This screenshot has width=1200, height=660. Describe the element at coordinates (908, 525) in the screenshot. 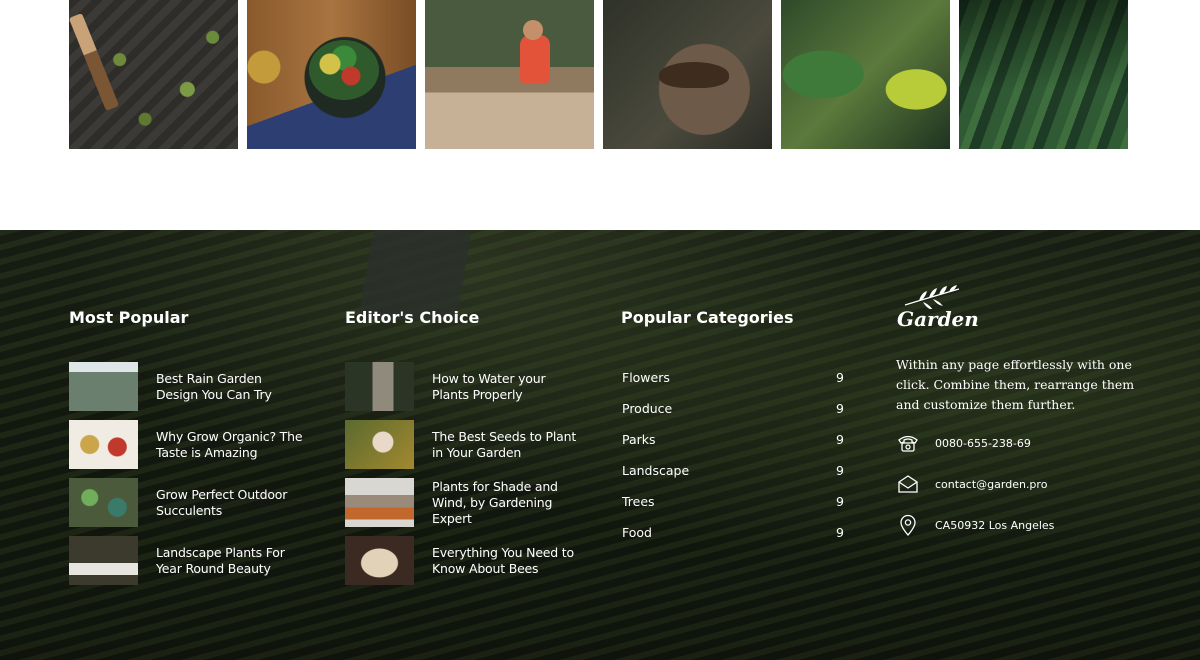

I see `location-pin-icon` at that location.